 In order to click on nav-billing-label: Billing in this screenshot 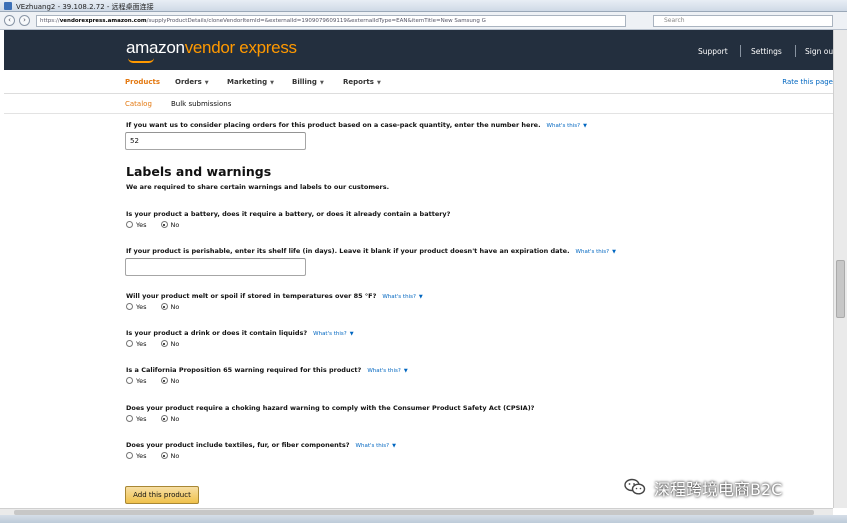, I will do `click(304, 82)`.